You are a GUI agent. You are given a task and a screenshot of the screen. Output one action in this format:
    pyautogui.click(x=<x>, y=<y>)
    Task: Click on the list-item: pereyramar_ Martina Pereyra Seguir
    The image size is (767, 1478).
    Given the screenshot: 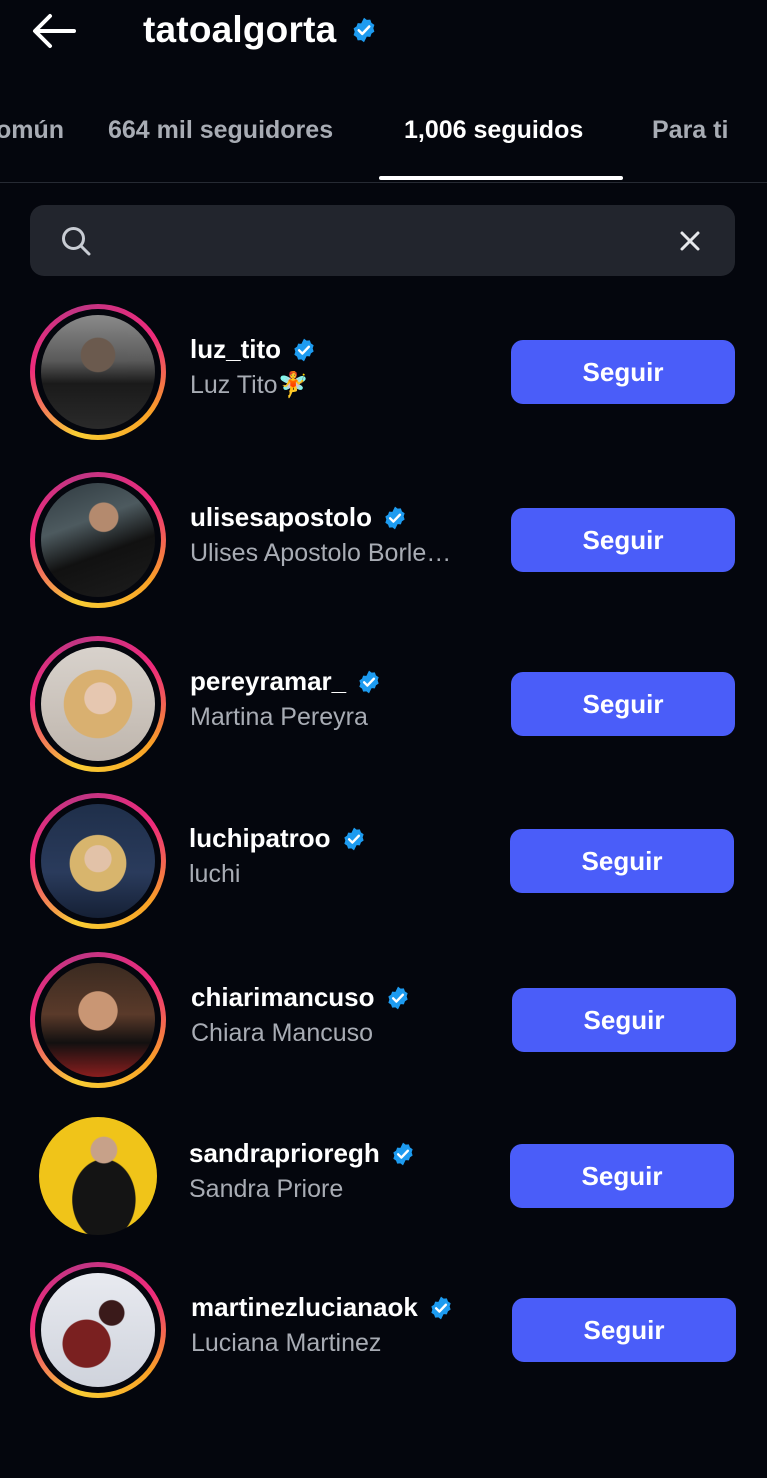 What is the action you would take?
    pyautogui.click(x=383, y=706)
    